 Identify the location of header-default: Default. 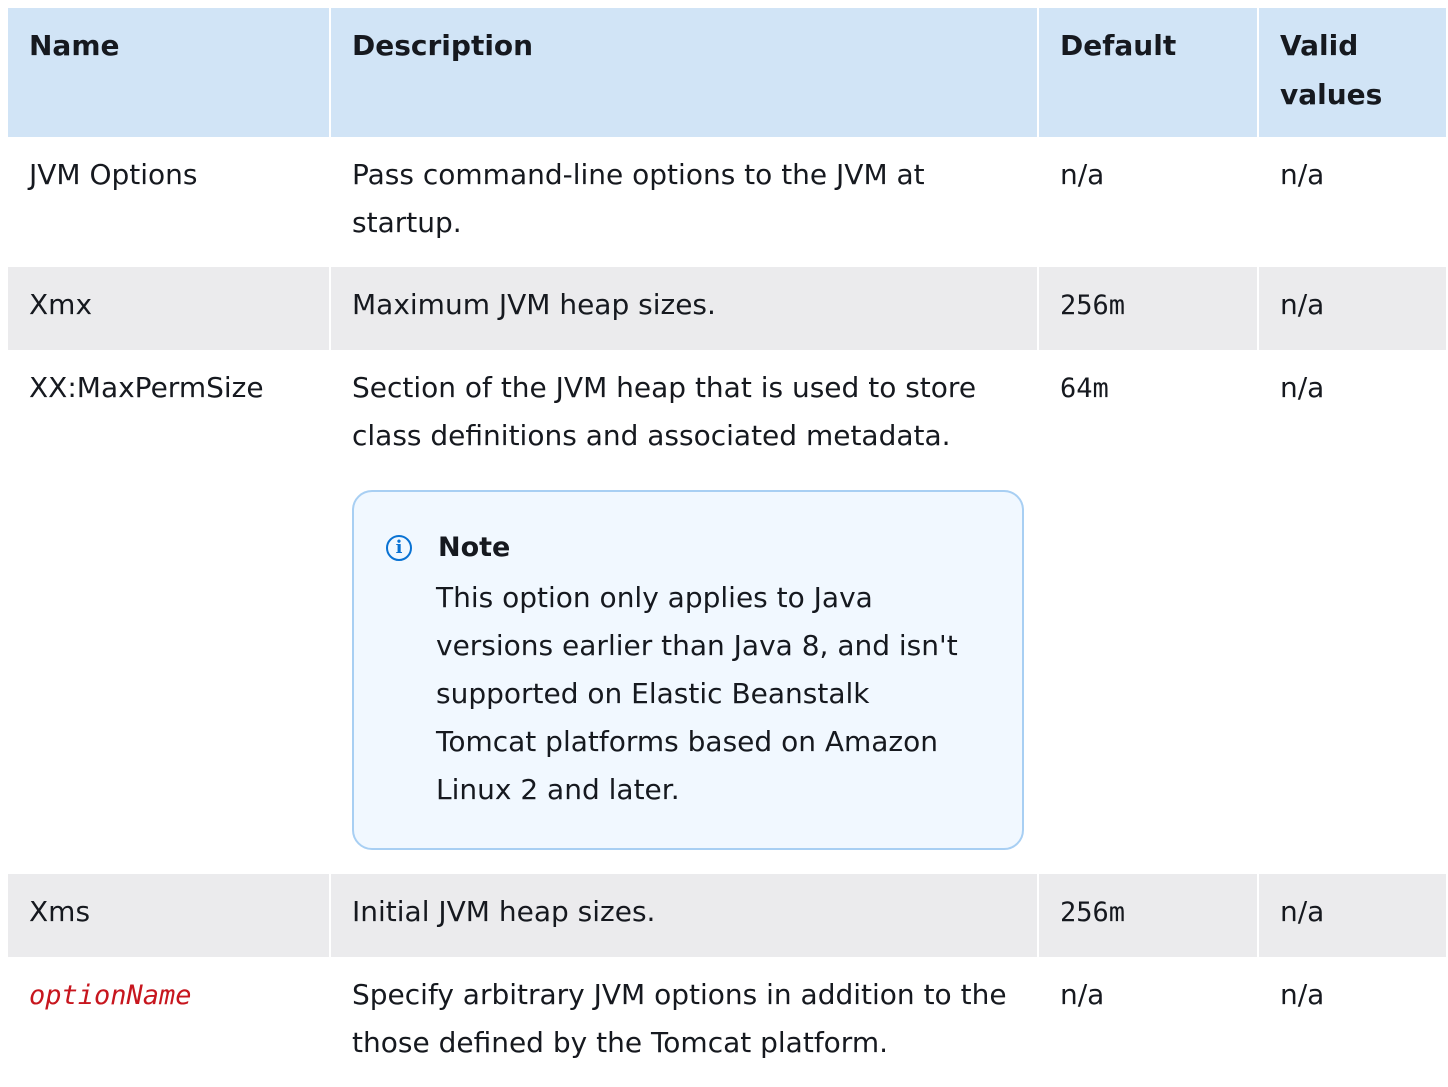
(1148, 72).